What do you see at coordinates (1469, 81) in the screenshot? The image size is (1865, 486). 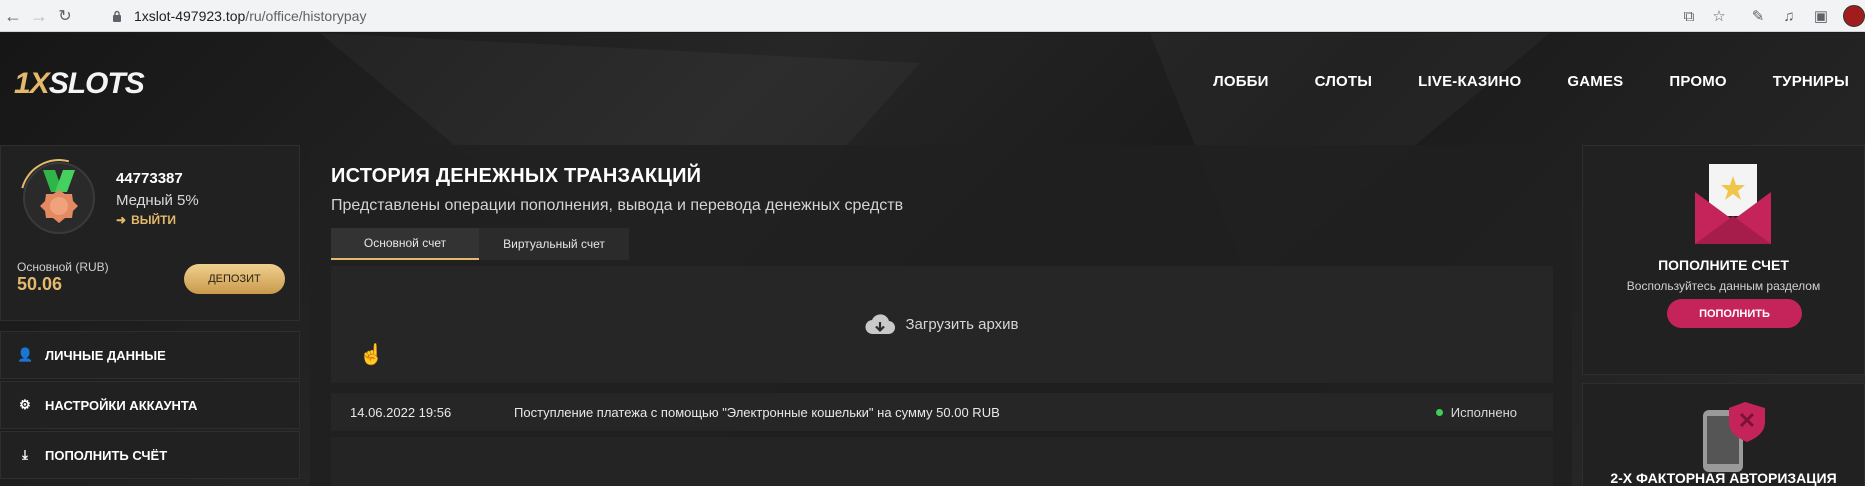 I see `nav-live-casino: LIVE-КАЗИНО` at bounding box center [1469, 81].